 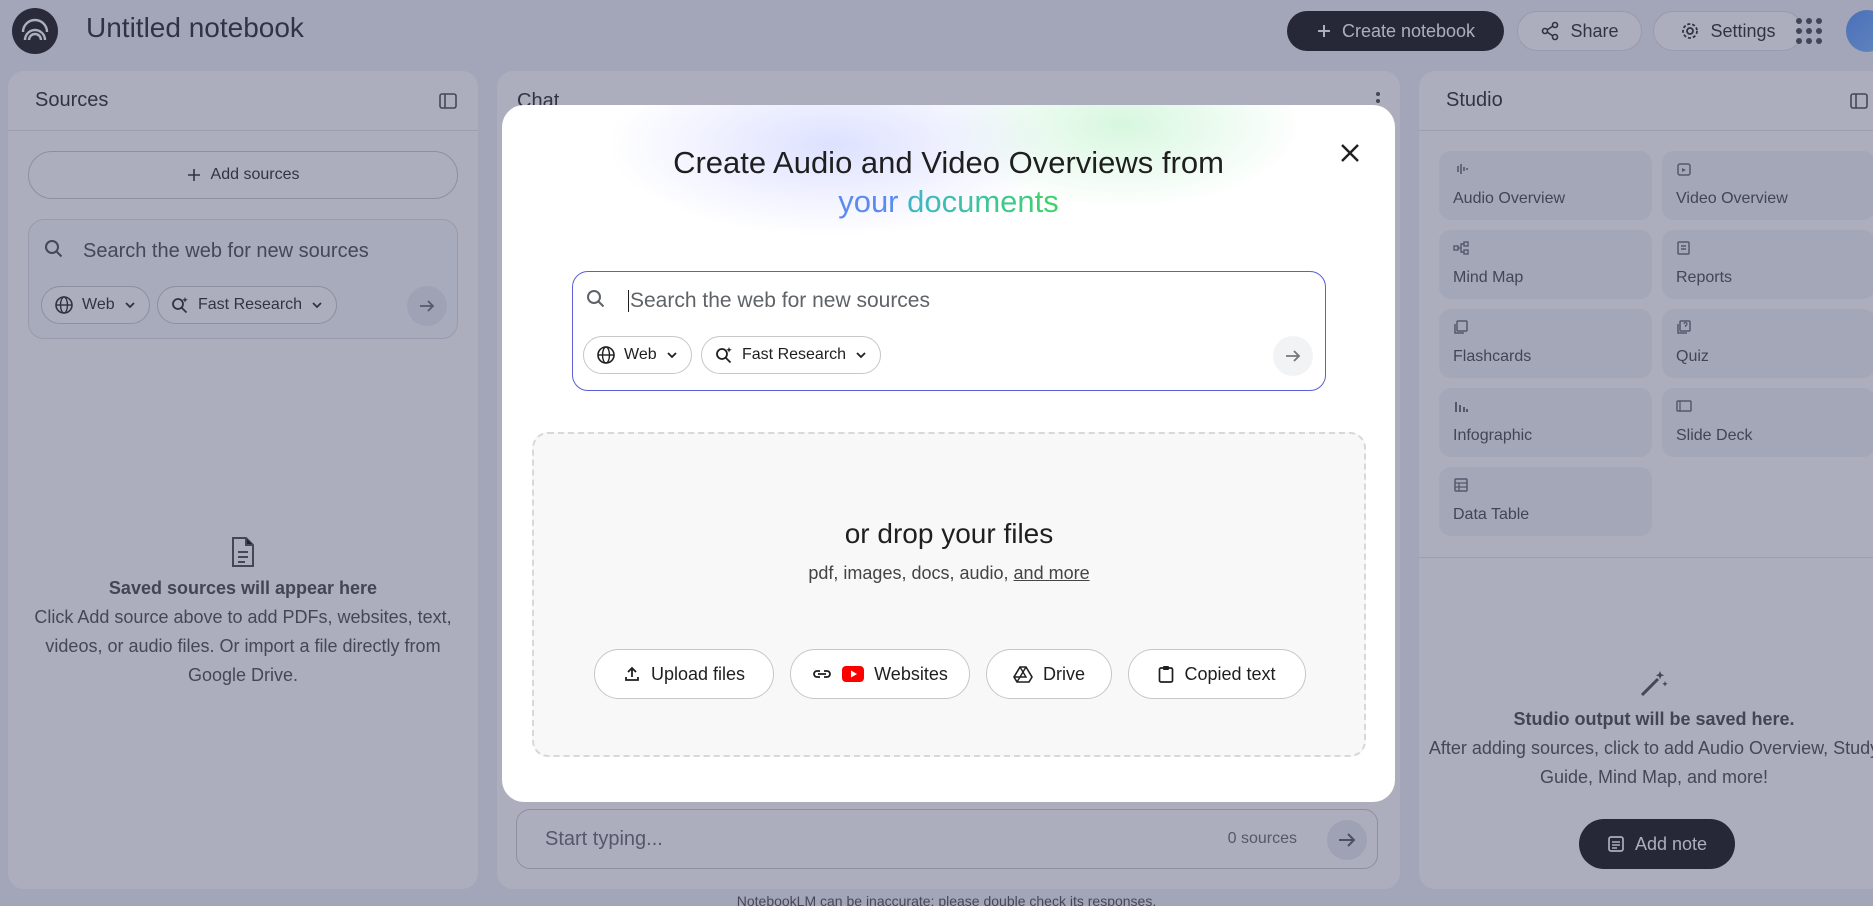 I want to click on research-chip-label: Fast Research, so click(x=794, y=354).